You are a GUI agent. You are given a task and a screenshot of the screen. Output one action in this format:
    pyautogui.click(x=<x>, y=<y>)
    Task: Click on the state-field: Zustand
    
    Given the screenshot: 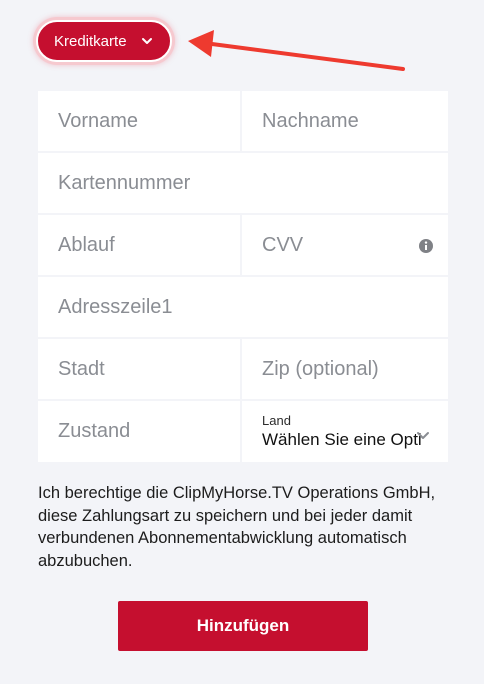 What is the action you would take?
    pyautogui.click(x=140, y=431)
    